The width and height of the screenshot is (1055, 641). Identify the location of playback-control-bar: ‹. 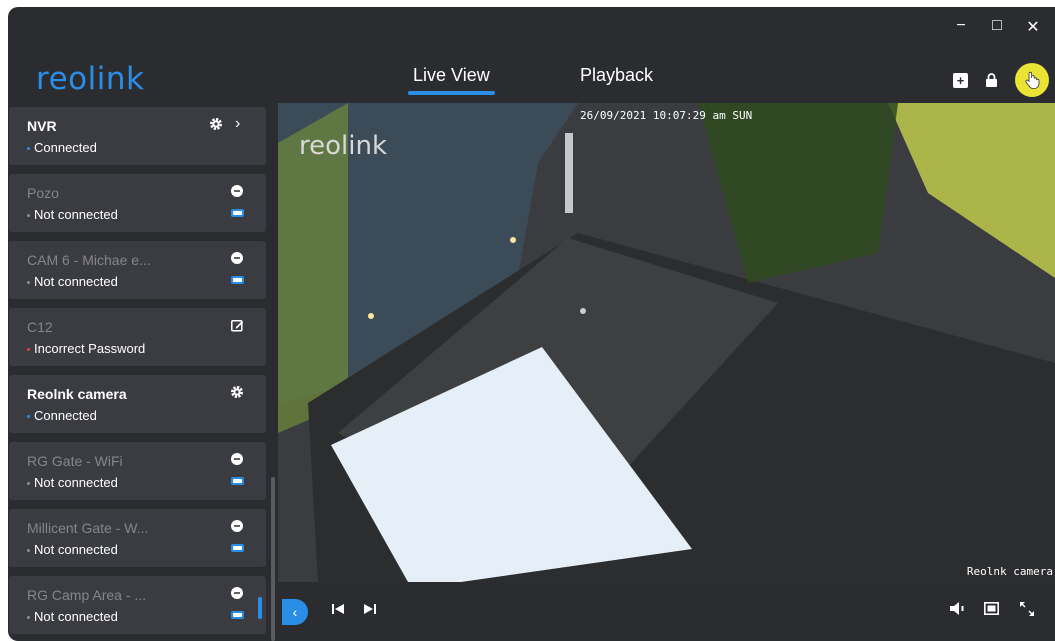
(666, 611).